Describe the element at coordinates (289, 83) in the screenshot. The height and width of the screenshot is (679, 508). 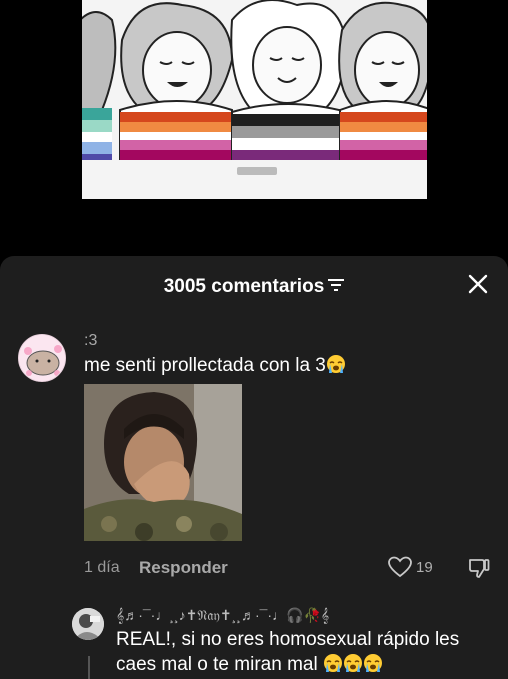
I see `figure-center` at that location.